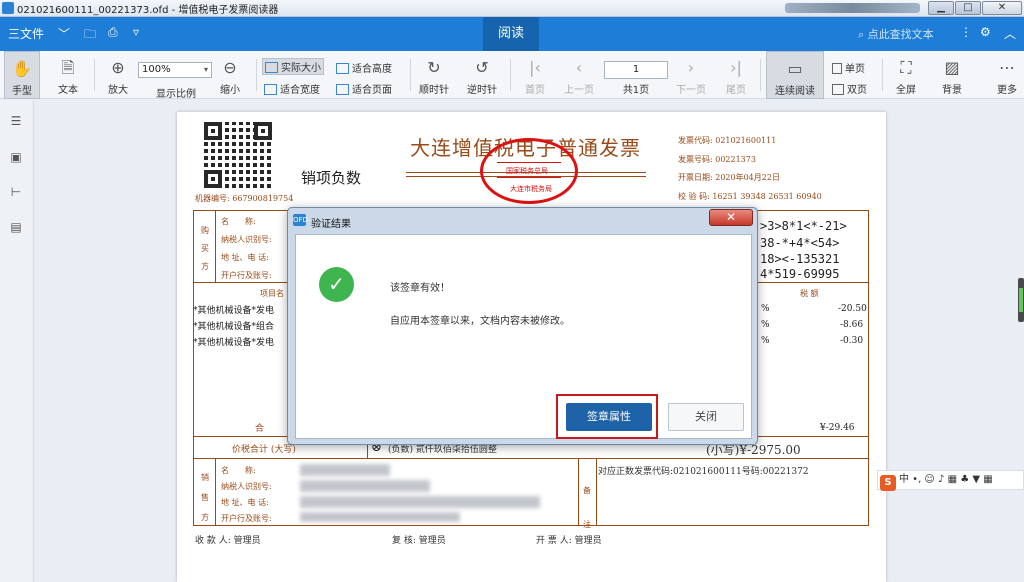  What do you see at coordinates (246, 518) in the screenshot?
I see `seller-bank-label: 开户行及账号:` at bounding box center [246, 518].